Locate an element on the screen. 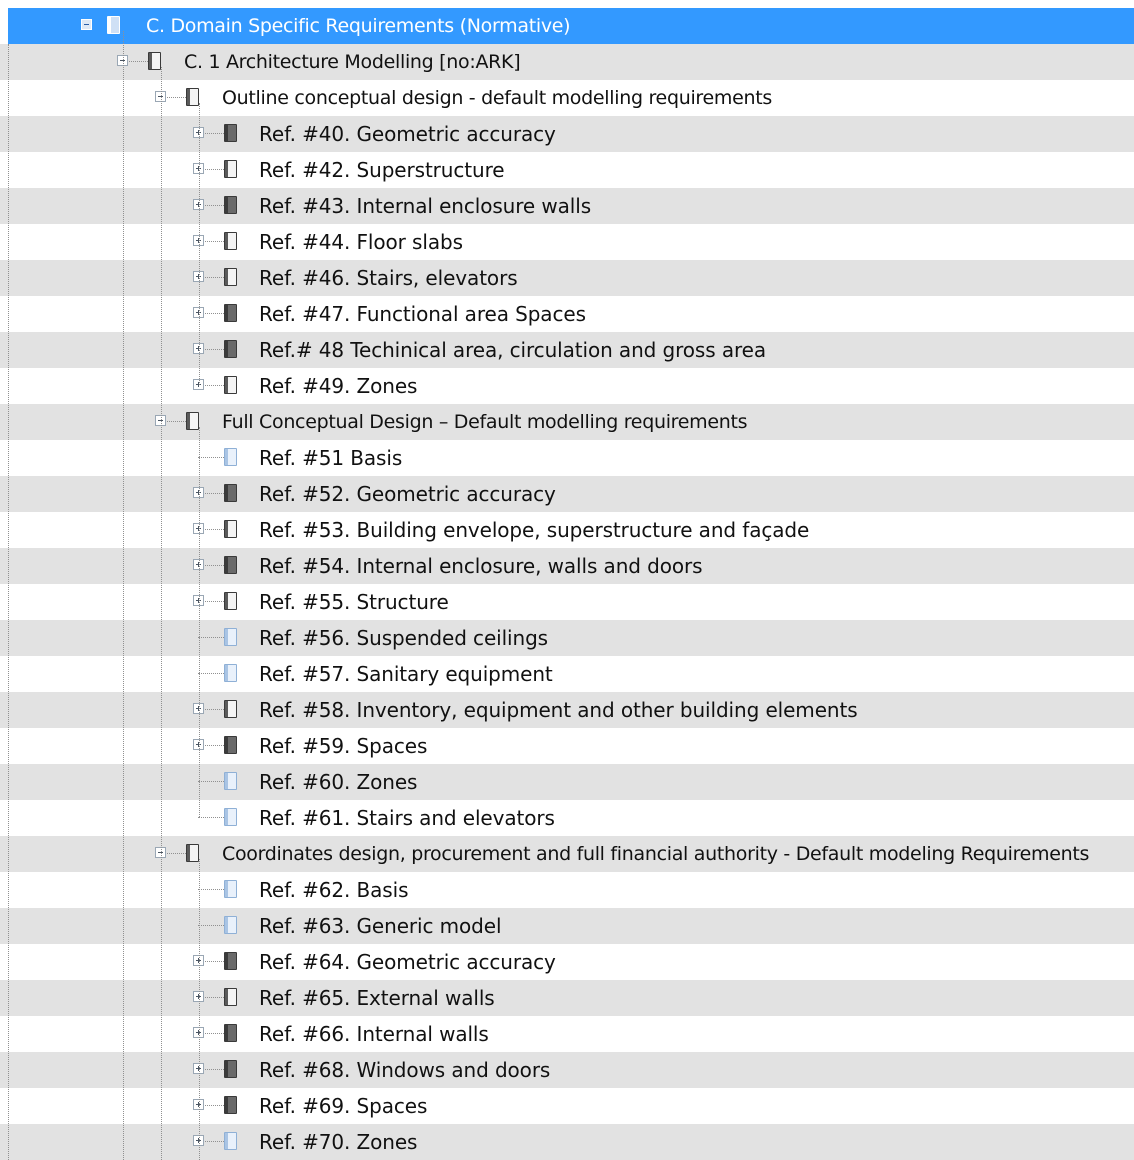 This screenshot has width=1134, height=1160. tree-row-label: Ref. #65. External walls is located at coordinates (377, 998).